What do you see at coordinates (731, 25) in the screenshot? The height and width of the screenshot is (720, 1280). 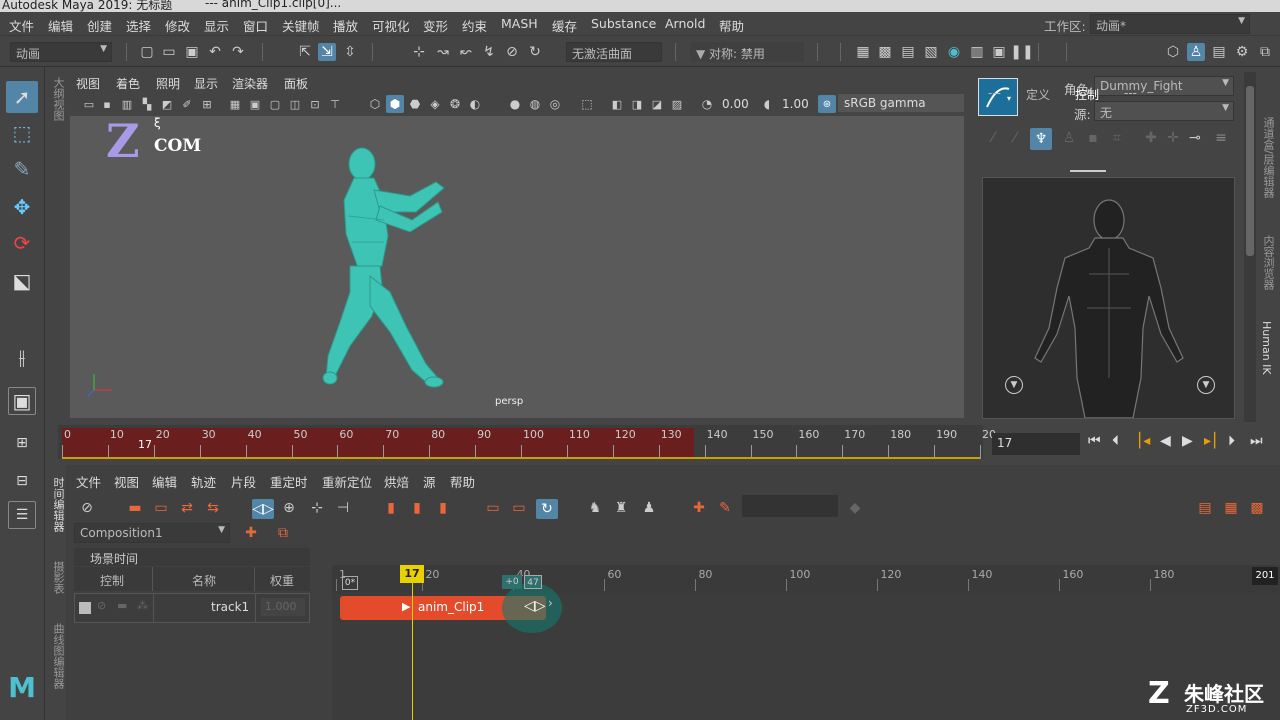 I see `menu-help: 帮助` at bounding box center [731, 25].